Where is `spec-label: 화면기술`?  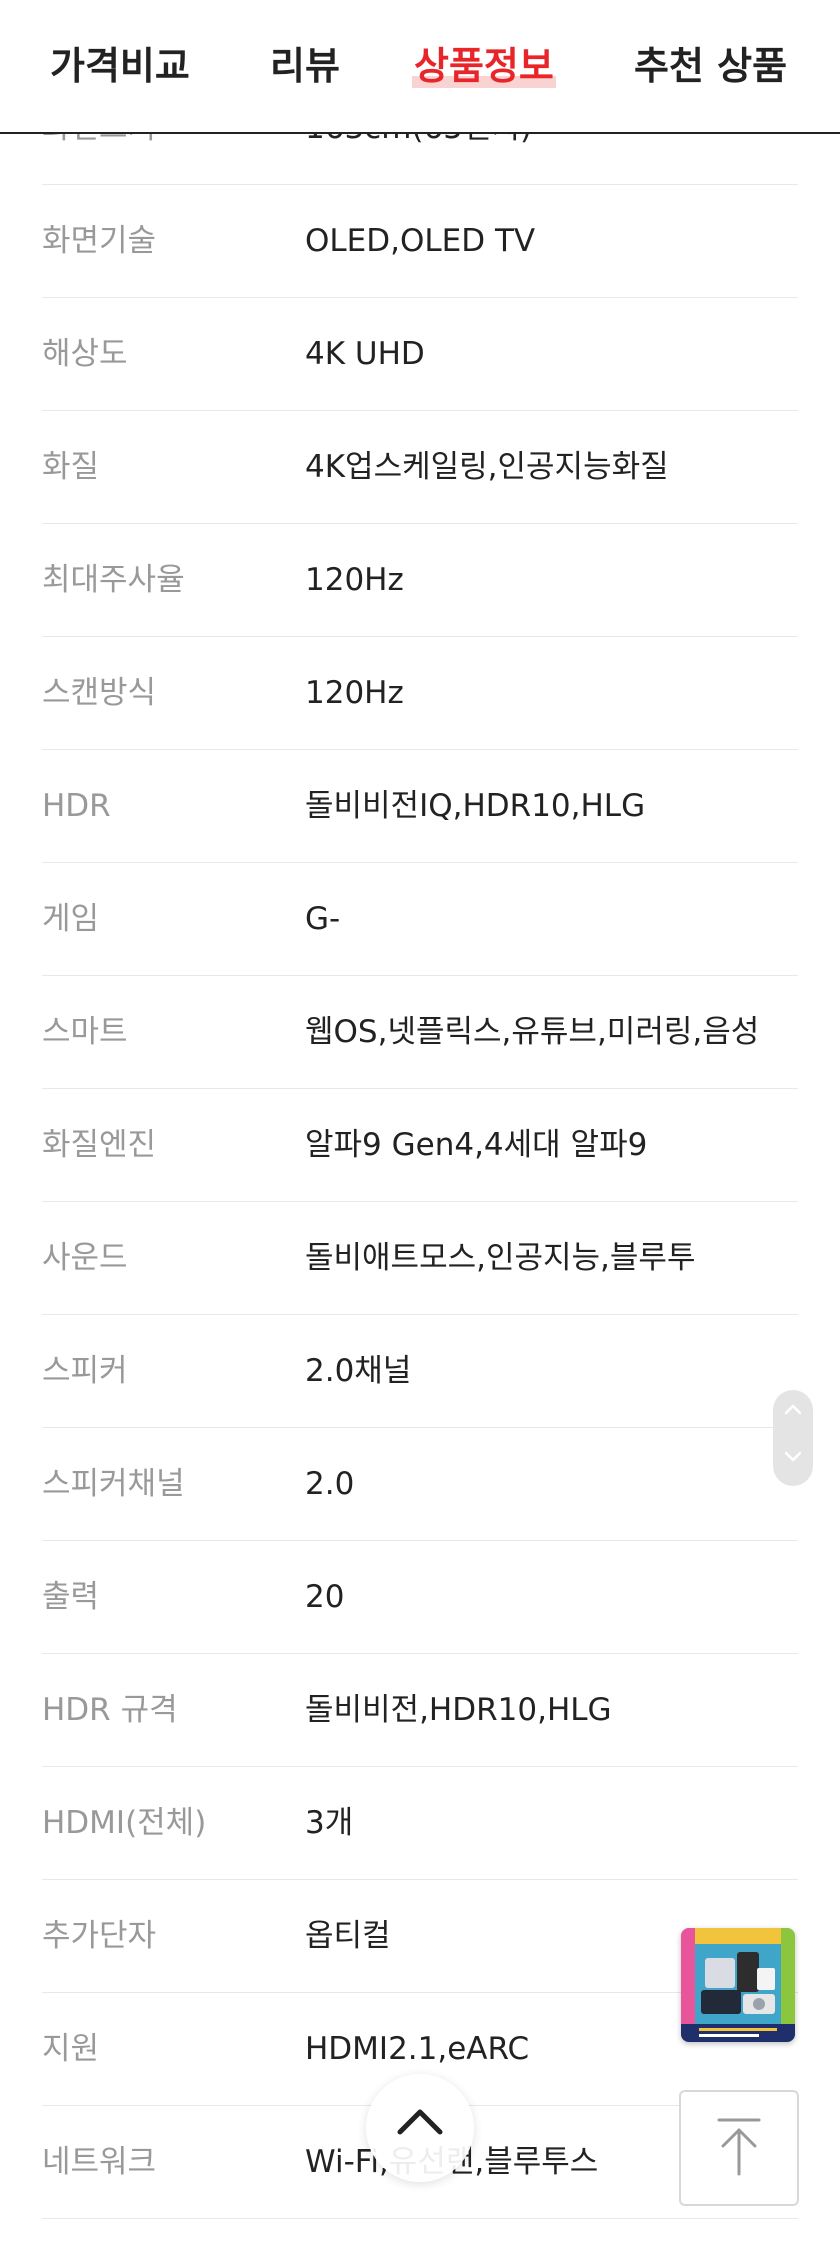
spec-label: 화면기술 is located at coordinates (99, 241).